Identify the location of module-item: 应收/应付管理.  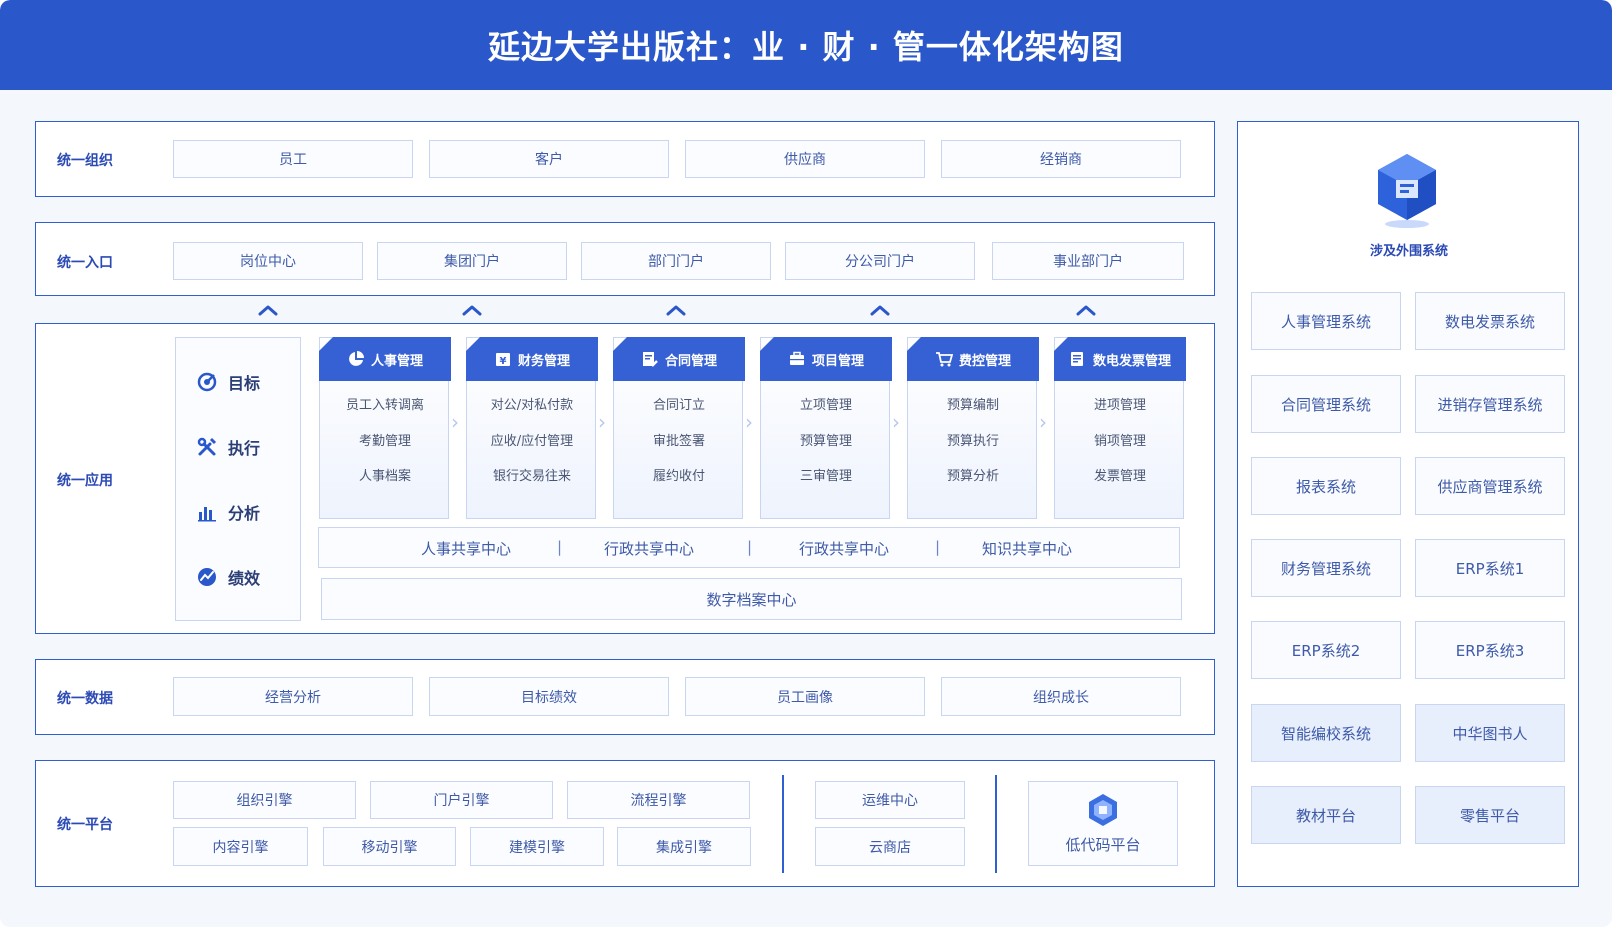
(532, 441).